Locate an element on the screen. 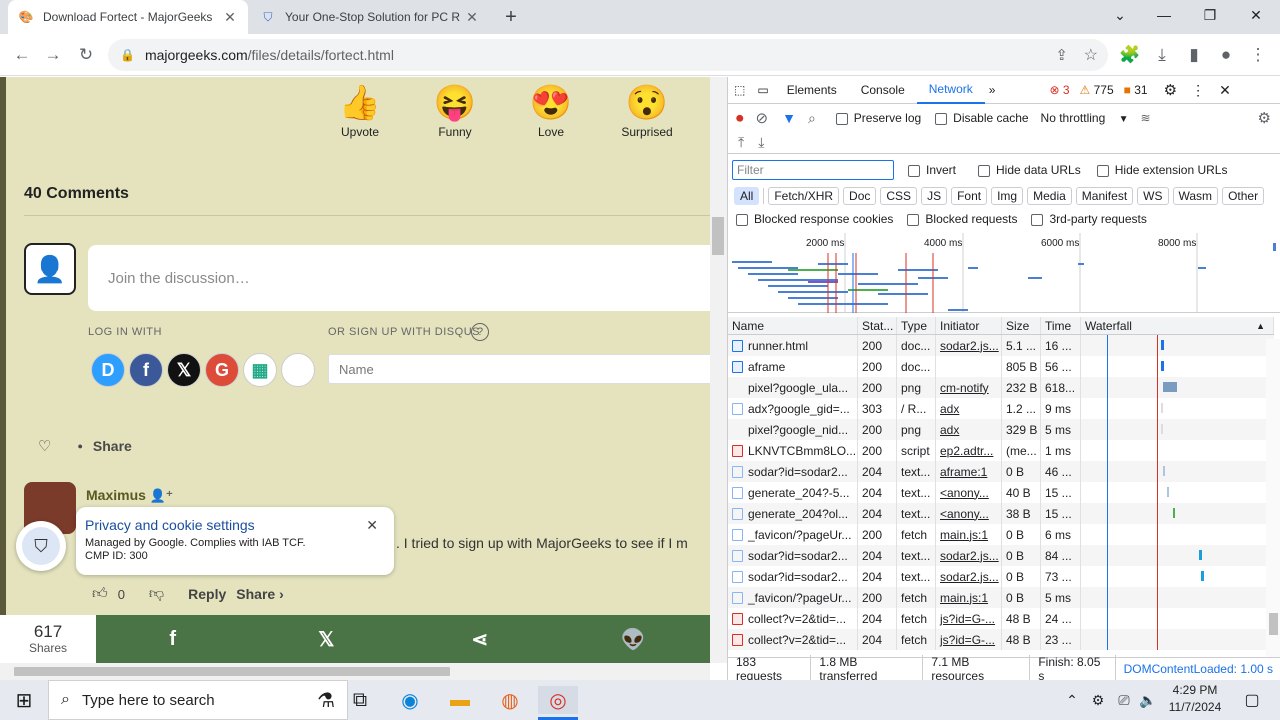  reply-link: Reply is located at coordinates (207, 594).